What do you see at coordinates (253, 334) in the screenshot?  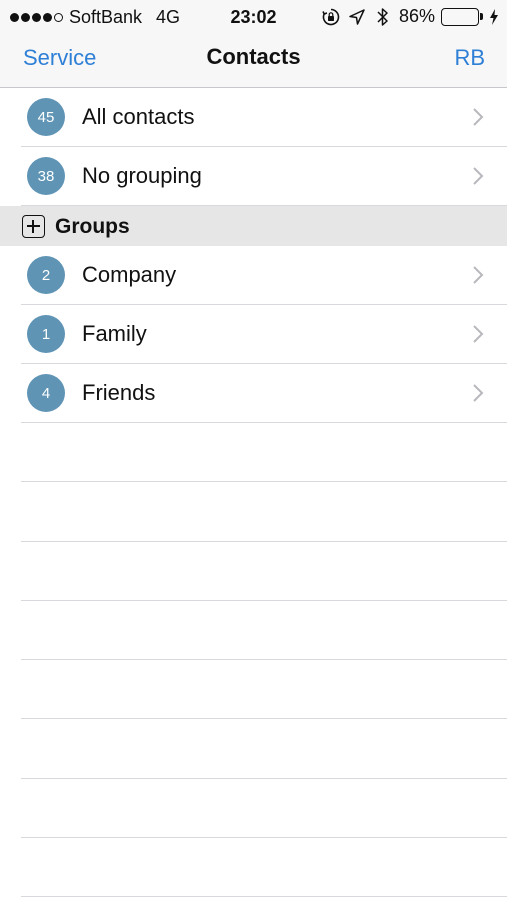 I see `list-item-family: 1 Family` at bounding box center [253, 334].